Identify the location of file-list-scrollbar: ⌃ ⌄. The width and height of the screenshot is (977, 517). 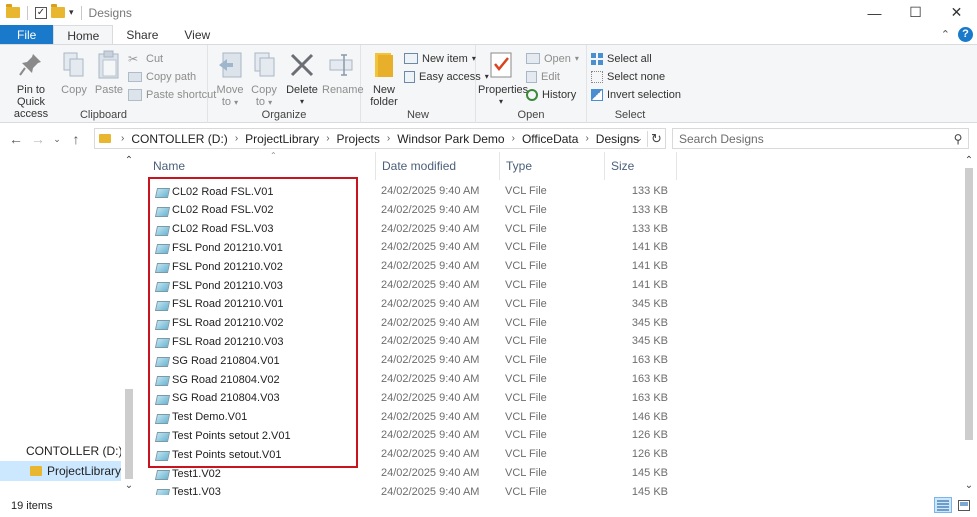
(969, 323).